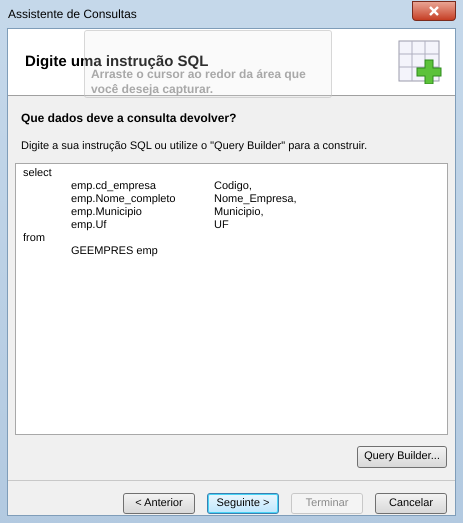 This screenshot has width=463, height=523. What do you see at coordinates (255, 199) in the screenshot?
I see `sql-alias: Nome_Empresa,` at bounding box center [255, 199].